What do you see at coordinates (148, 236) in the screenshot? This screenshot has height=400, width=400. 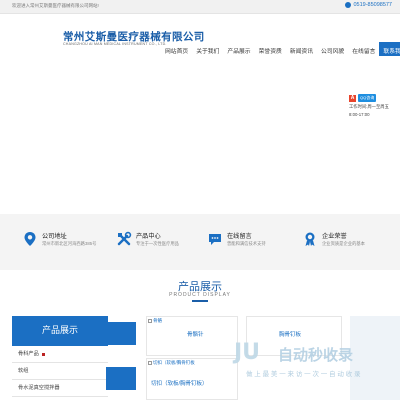 I see `feature-title: 产品中心` at bounding box center [148, 236].